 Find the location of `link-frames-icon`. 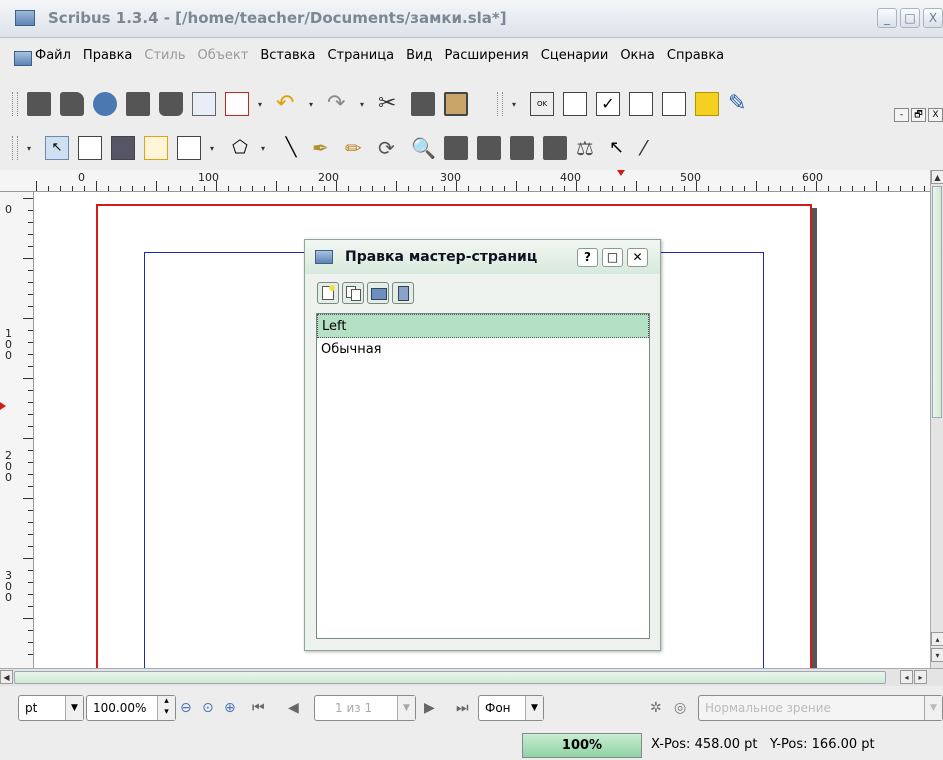

link-frames-icon is located at coordinates (522, 148).